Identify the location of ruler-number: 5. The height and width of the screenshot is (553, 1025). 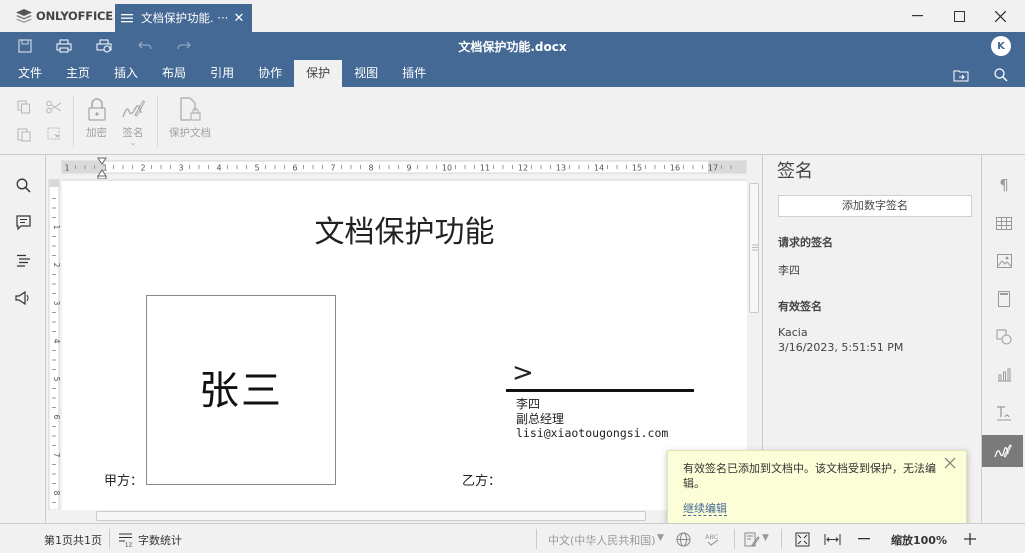
(256, 168).